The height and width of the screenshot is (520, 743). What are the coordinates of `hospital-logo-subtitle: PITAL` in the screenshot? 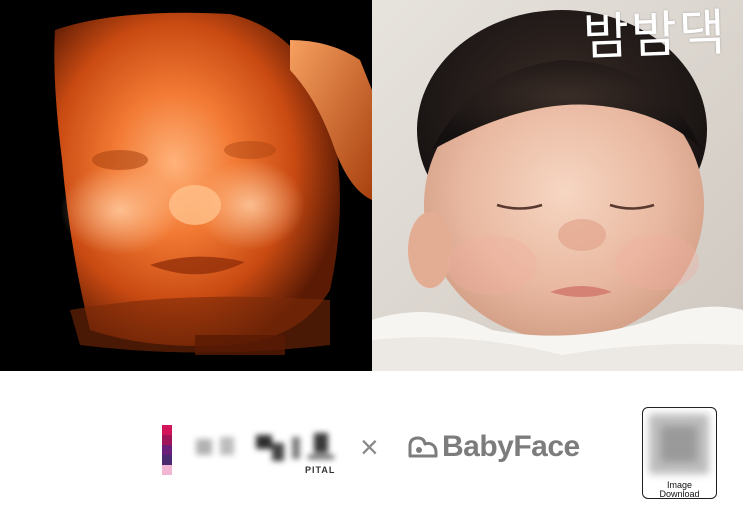 It's located at (320, 470).